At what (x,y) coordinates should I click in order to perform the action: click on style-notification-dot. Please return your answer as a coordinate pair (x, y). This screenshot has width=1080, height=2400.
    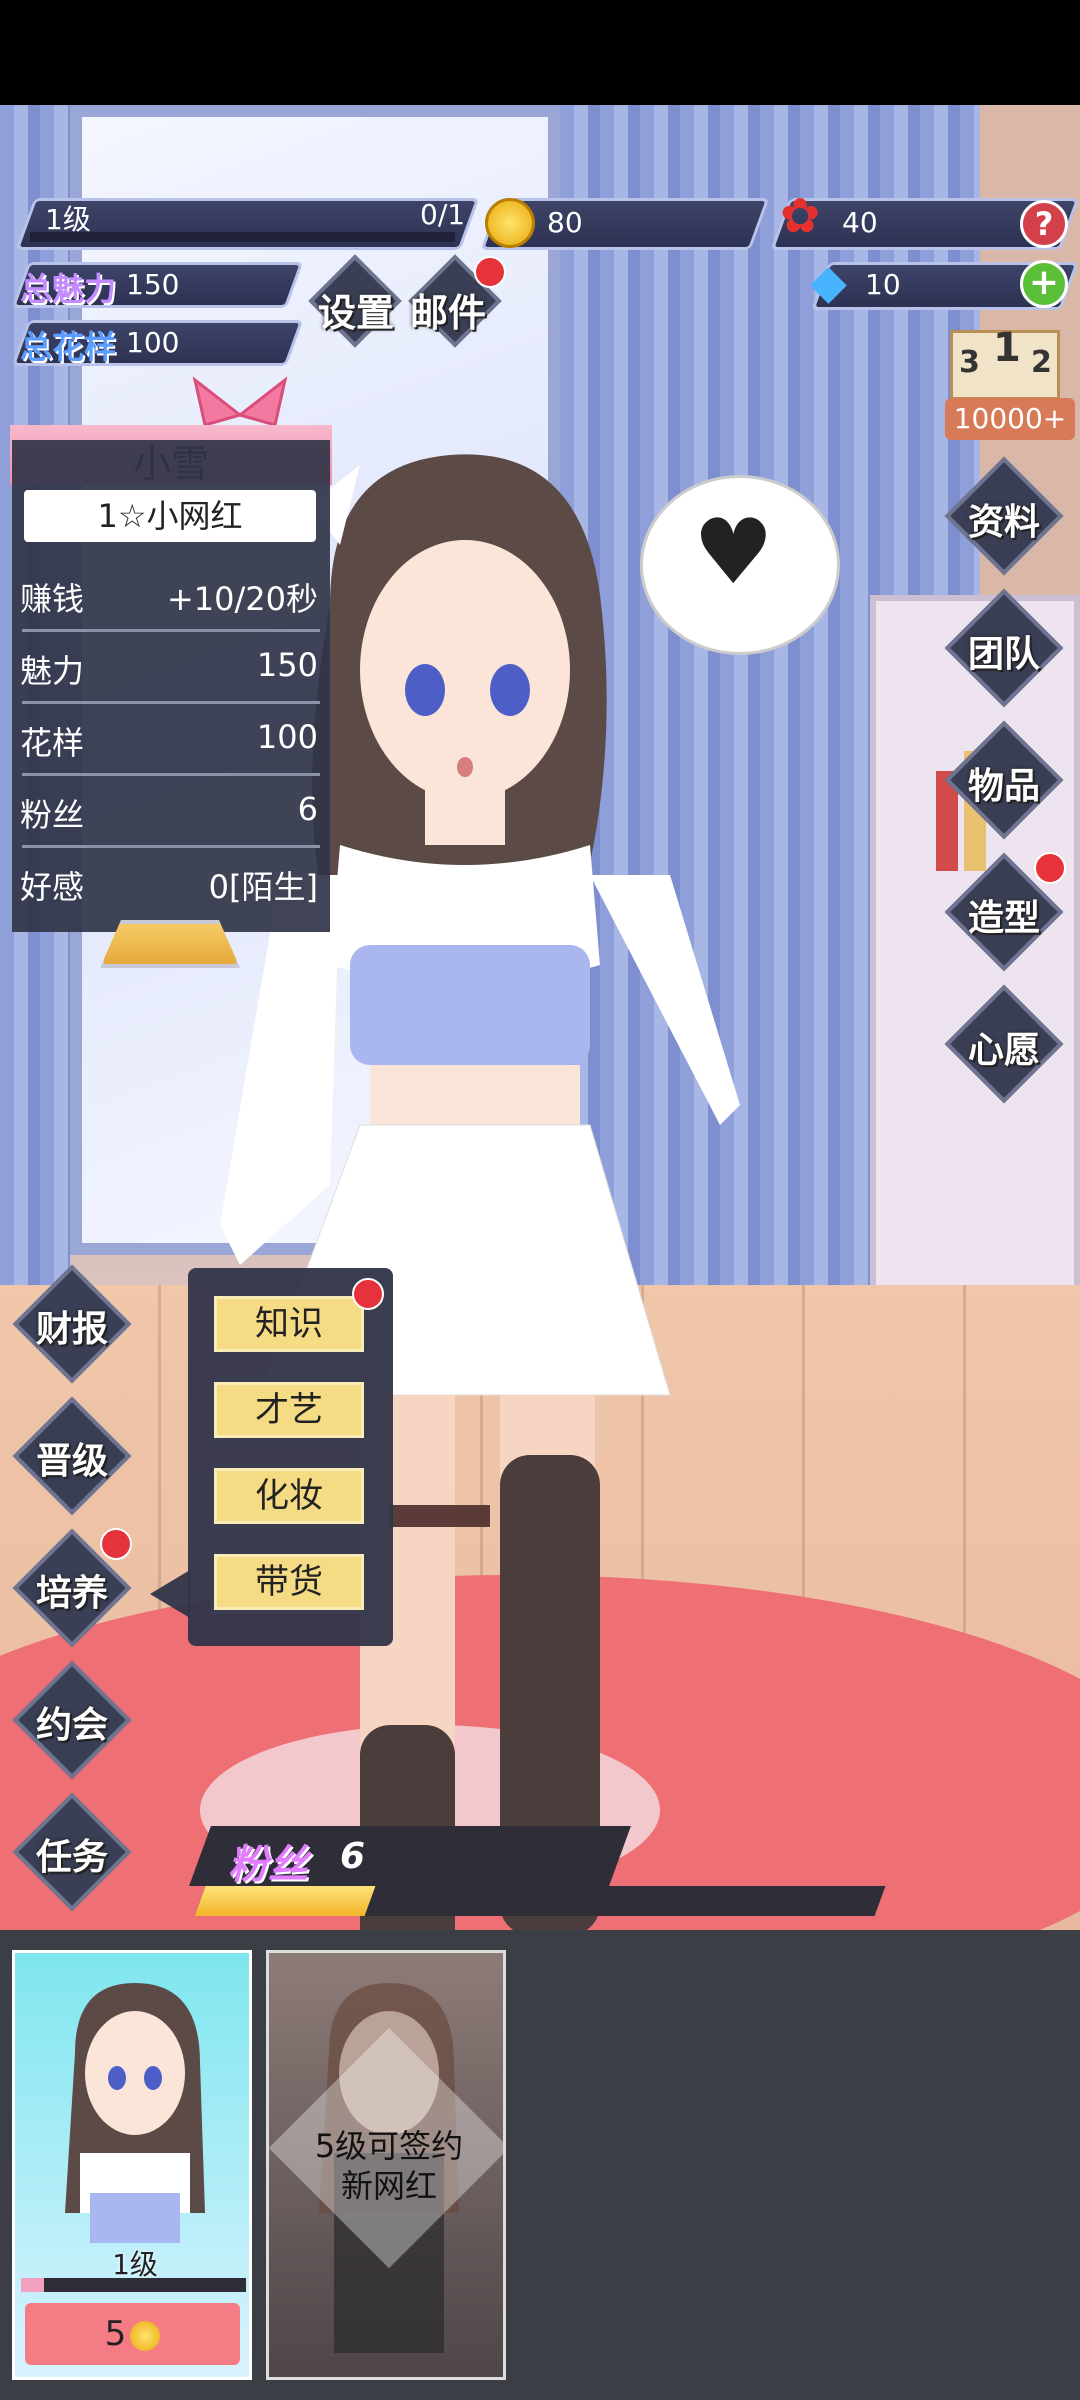
    Looking at the image, I should click on (1050, 868).